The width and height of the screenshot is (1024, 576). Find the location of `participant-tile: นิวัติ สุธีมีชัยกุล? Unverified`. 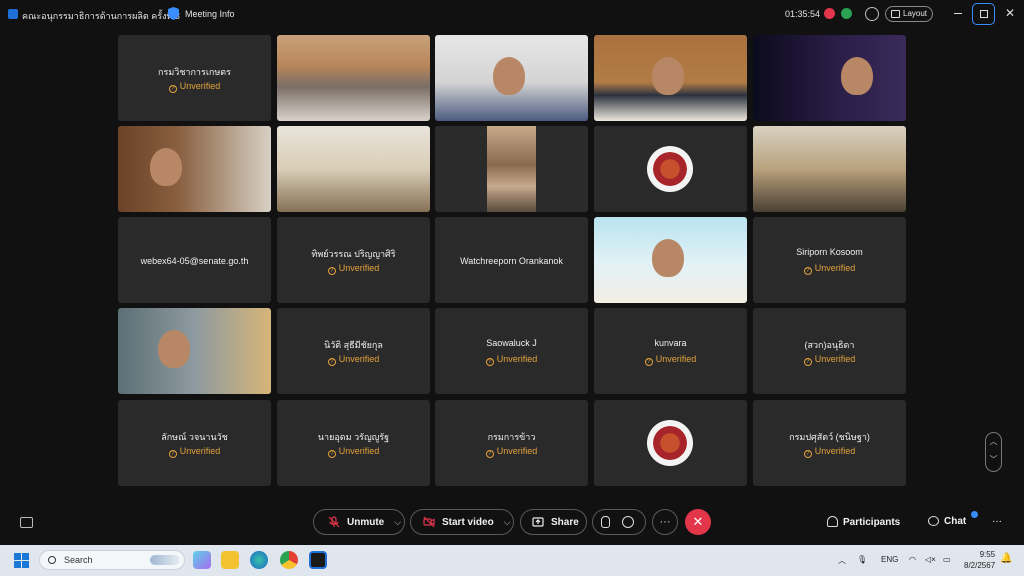

participant-tile: นิวัติ สุธีมีชัยกุล? Unverified is located at coordinates (353, 351).